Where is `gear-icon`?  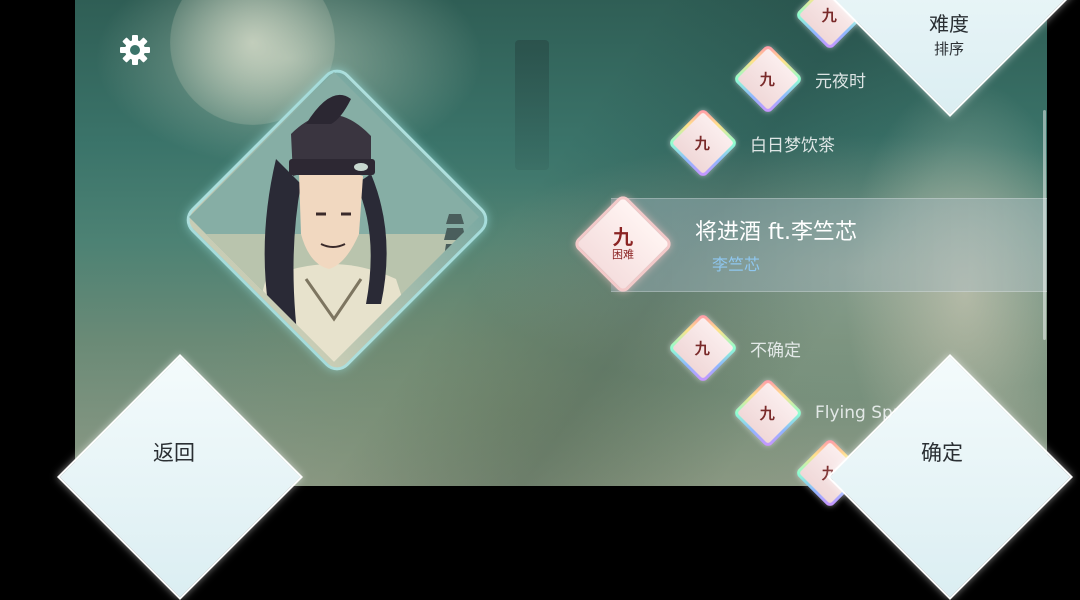
gear-icon is located at coordinates (135, 50).